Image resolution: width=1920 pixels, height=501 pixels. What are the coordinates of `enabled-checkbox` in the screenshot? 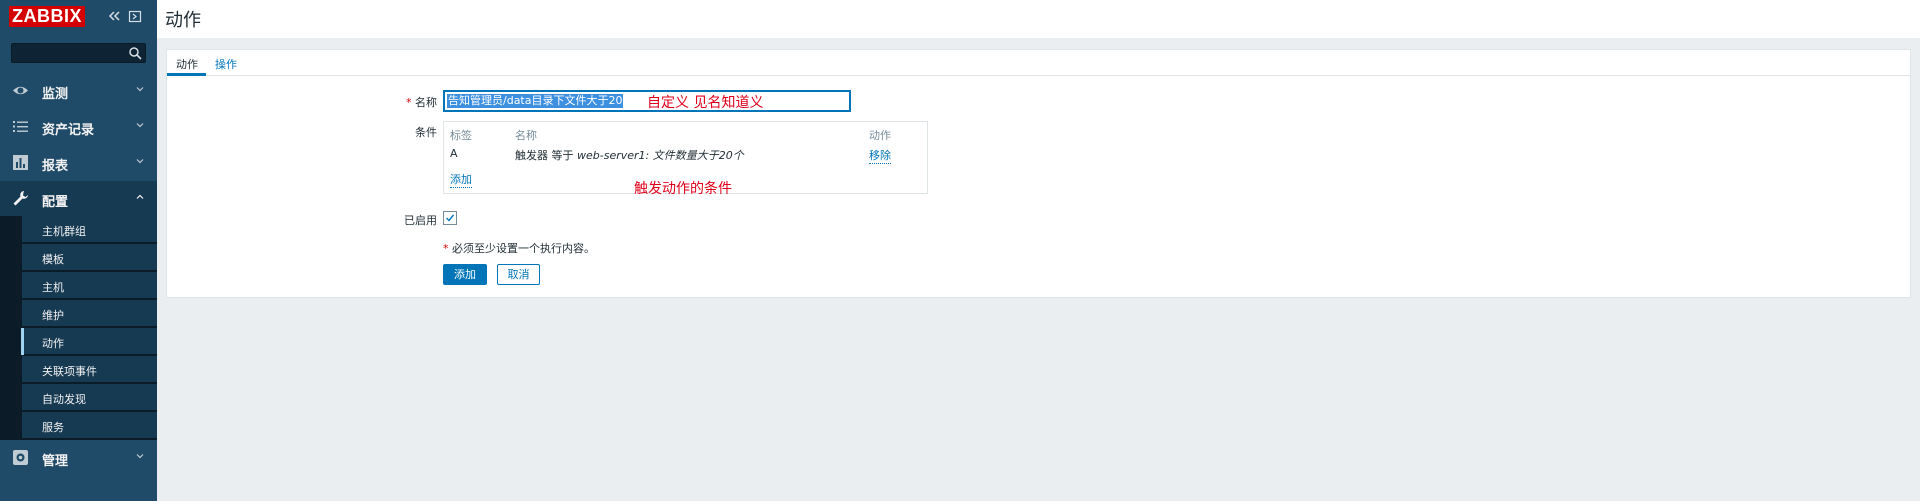 It's located at (450, 218).